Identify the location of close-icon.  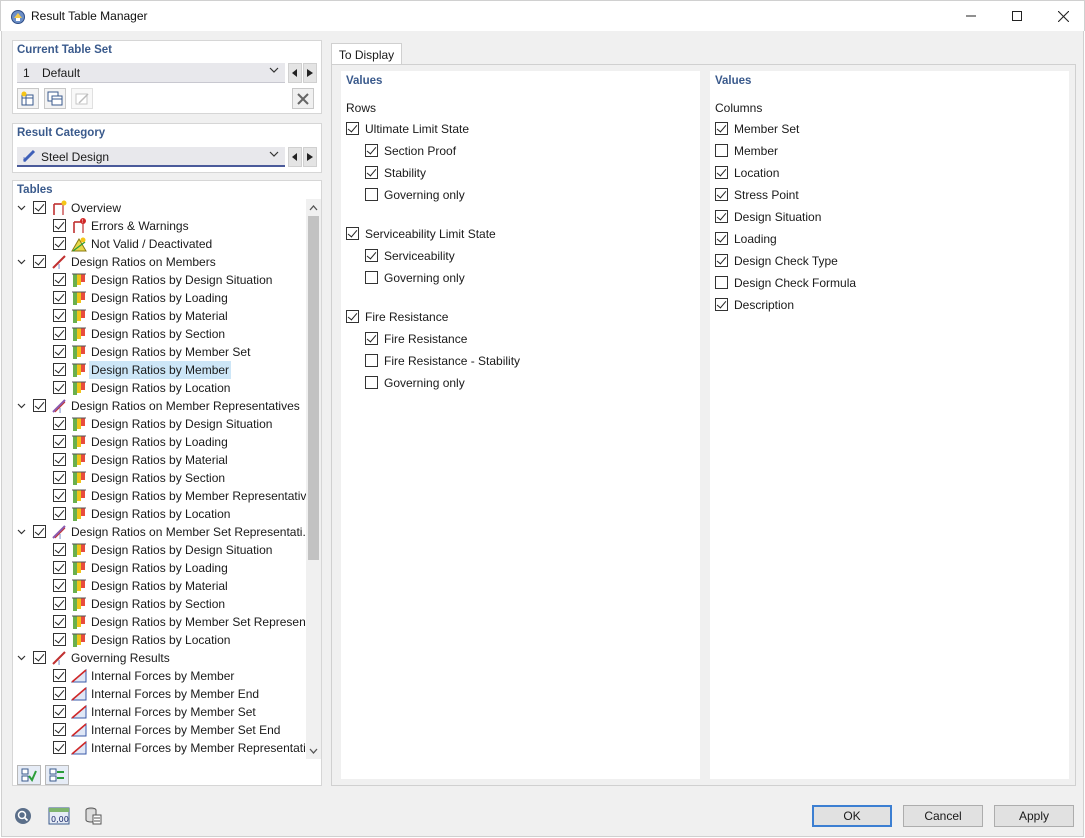
(1062, 16).